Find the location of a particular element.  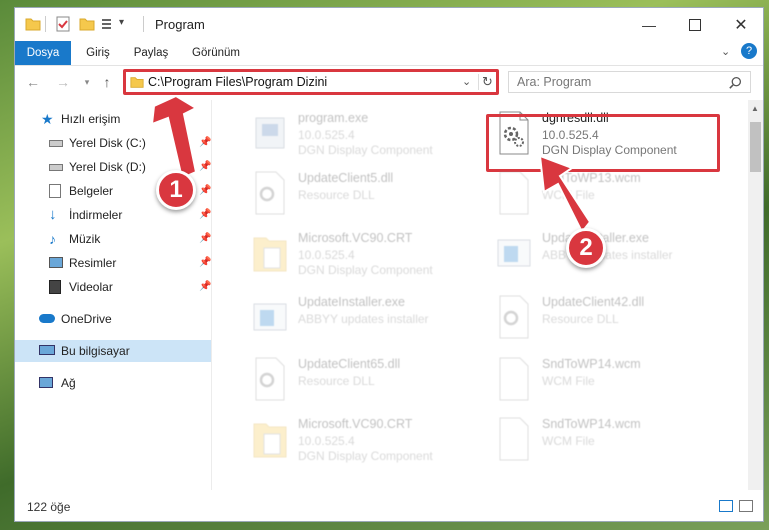

tab-file: Dosya is located at coordinates (43, 53).